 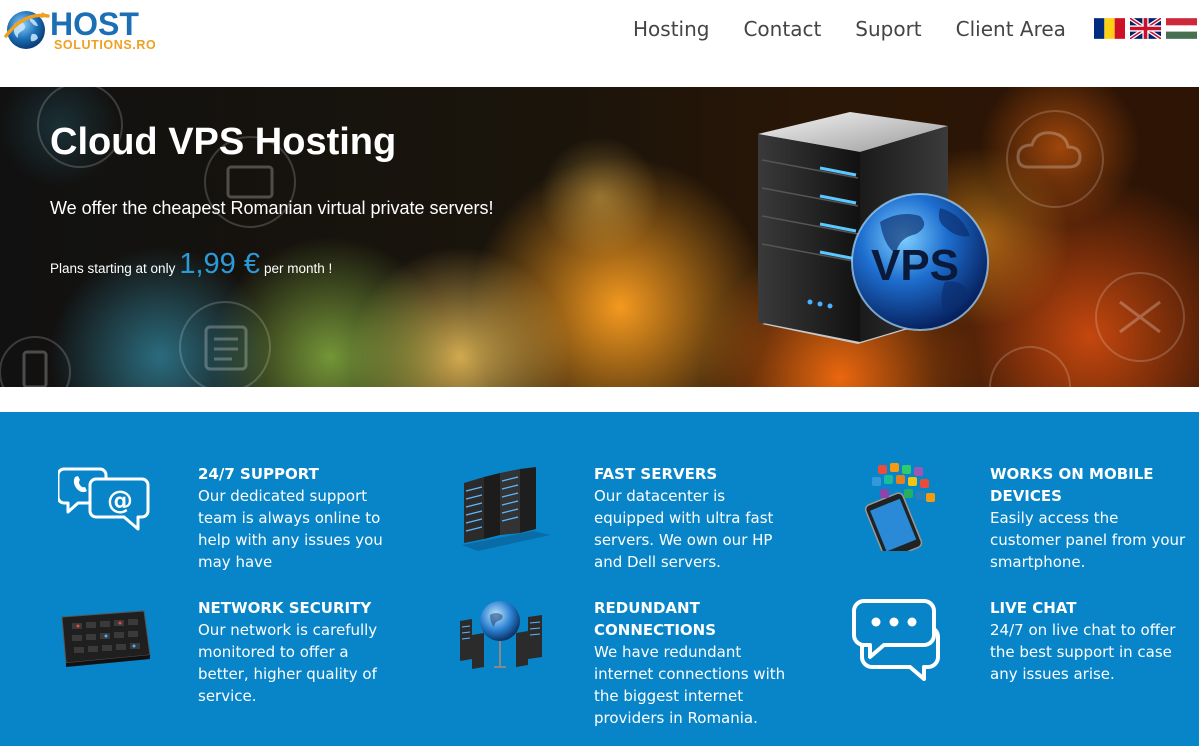 What do you see at coordinates (223, 142) in the screenshot?
I see `hero-title: Cloud VPS Hosting` at bounding box center [223, 142].